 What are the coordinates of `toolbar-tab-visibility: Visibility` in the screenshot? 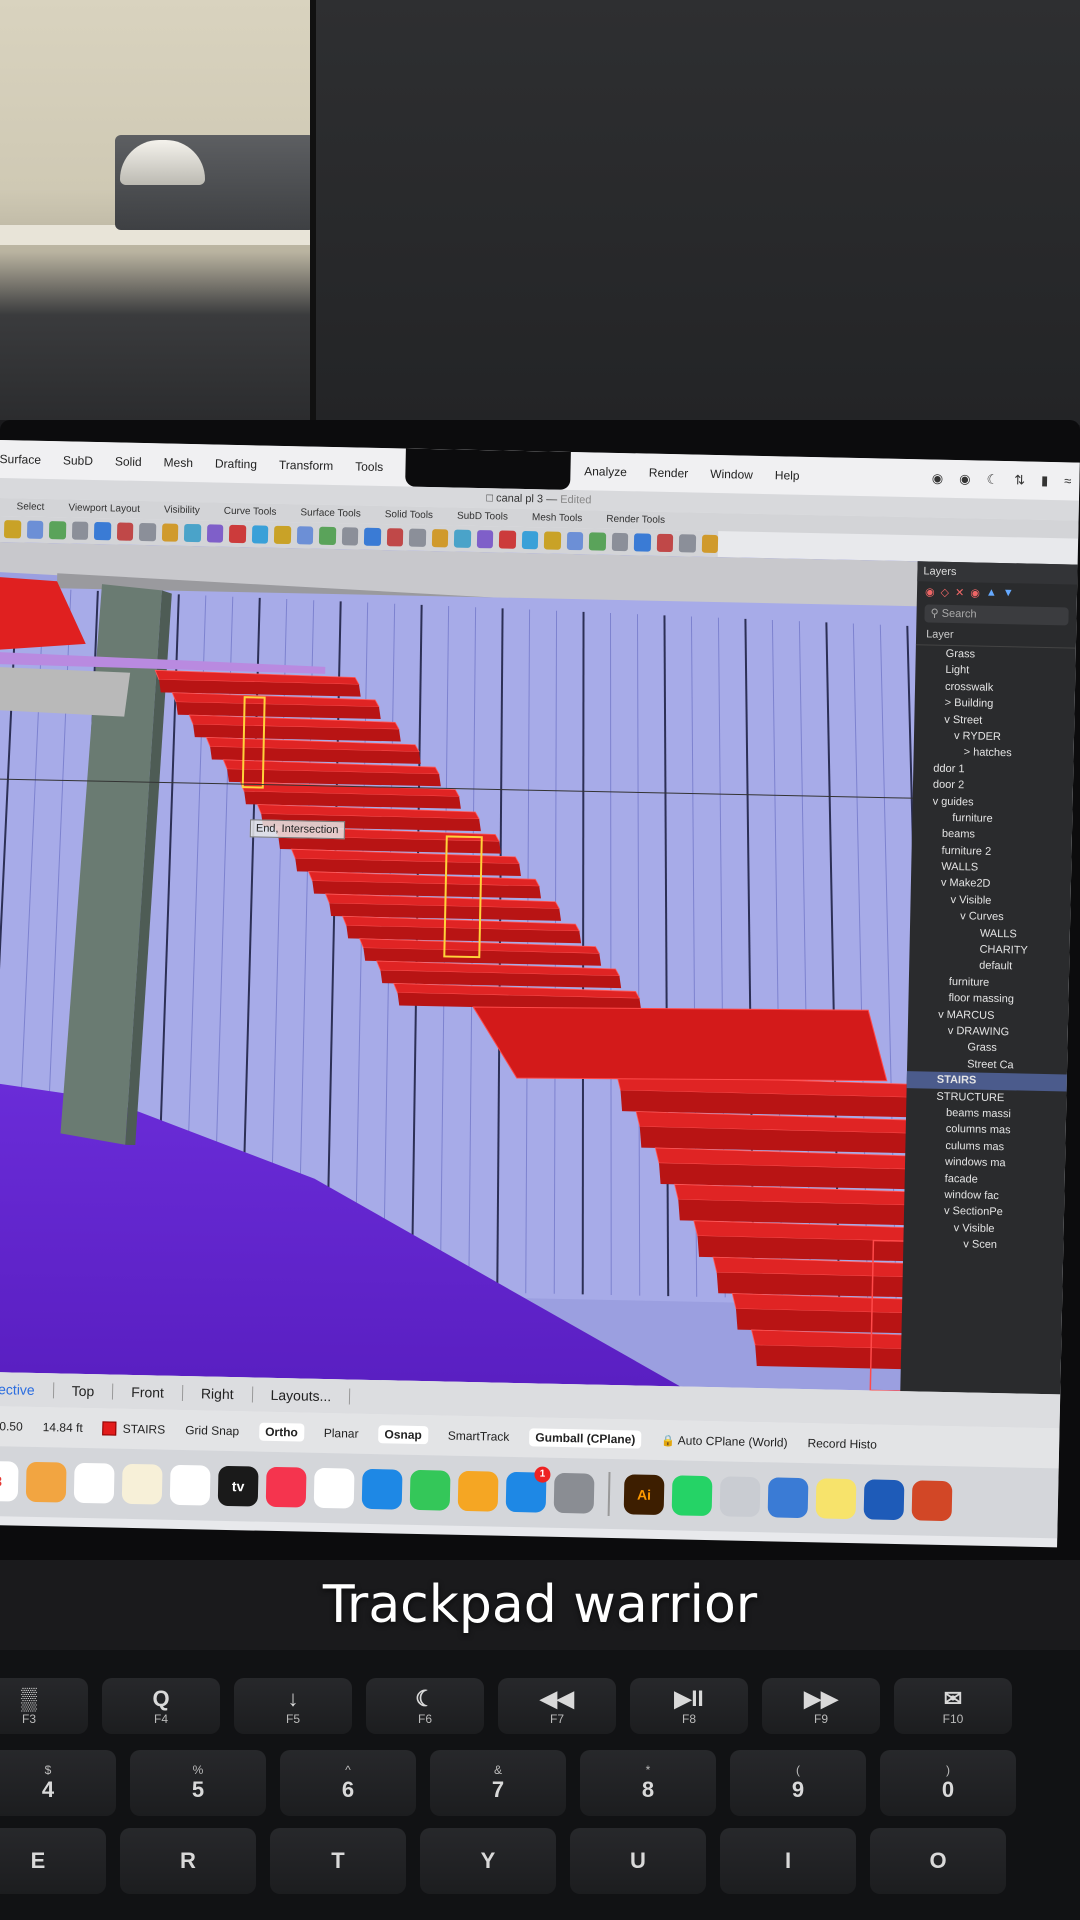 It's located at (182, 510).